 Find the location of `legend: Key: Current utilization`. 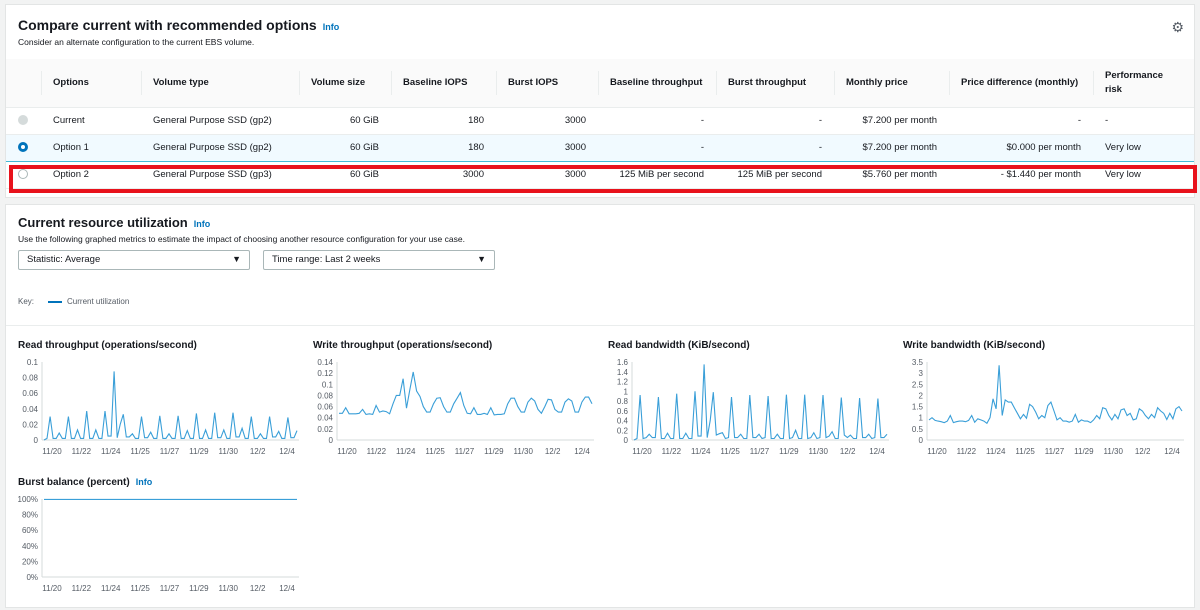

legend: Key: Current utilization is located at coordinates (74, 301).